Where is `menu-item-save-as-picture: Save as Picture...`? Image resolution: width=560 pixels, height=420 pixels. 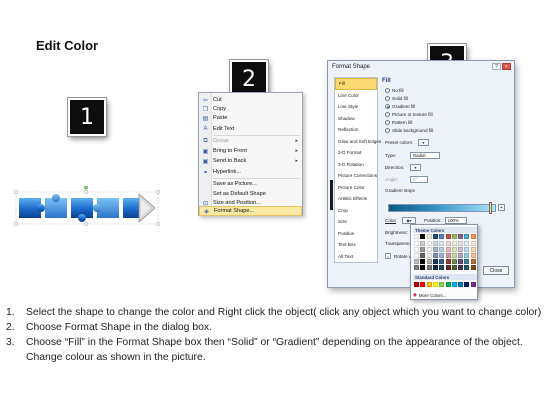
menu-item-save-as-picture: Save as Picture... is located at coordinates (250, 184).